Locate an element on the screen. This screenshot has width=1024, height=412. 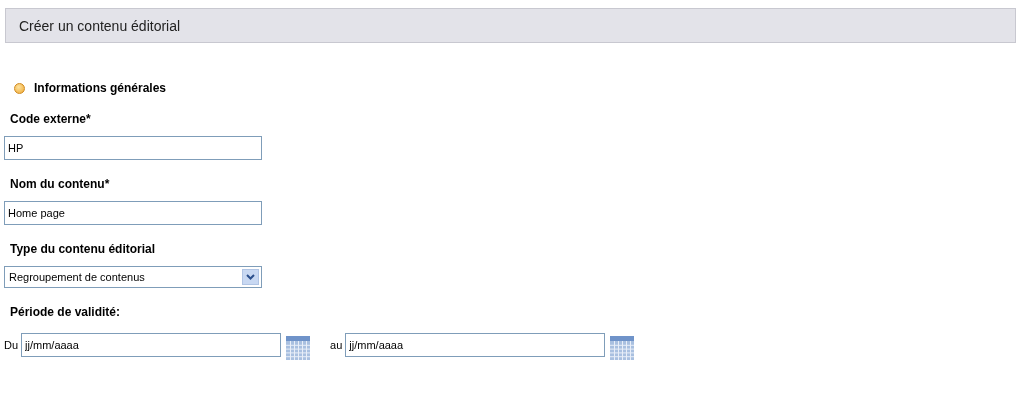
bullet-icon is located at coordinates (19, 88).